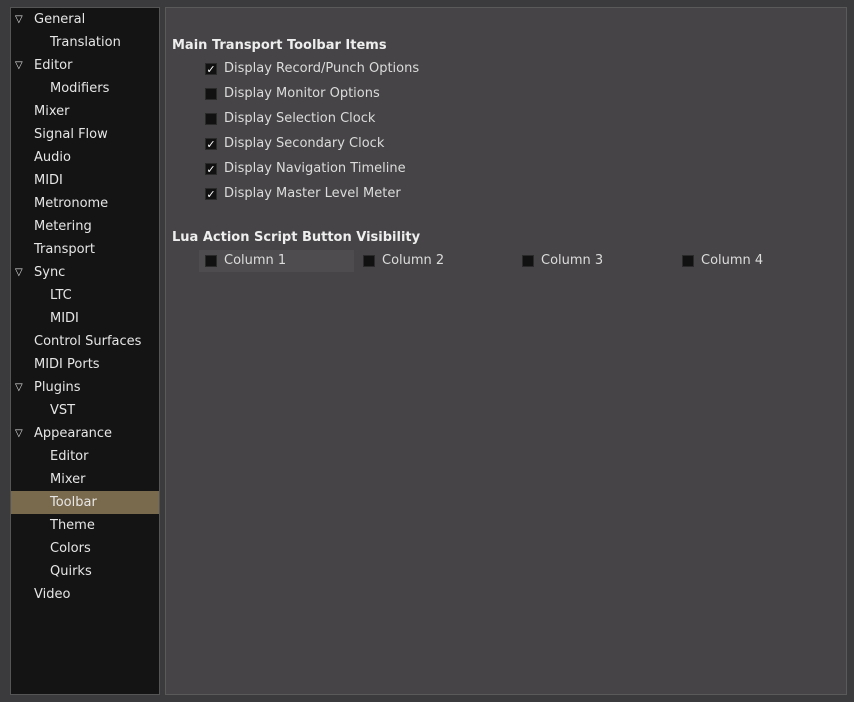 The width and height of the screenshot is (854, 702). What do you see at coordinates (322, 68) in the screenshot?
I see `toolbar-option-label: Display Record/Punch Options` at bounding box center [322, 68].